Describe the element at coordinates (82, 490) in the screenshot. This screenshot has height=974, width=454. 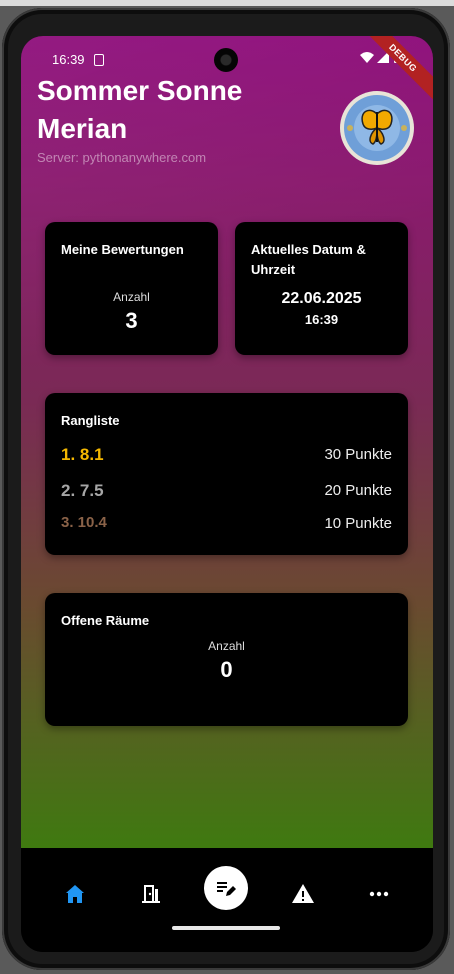
I see `ranking-entry-name: 2. 7.5` at that location.